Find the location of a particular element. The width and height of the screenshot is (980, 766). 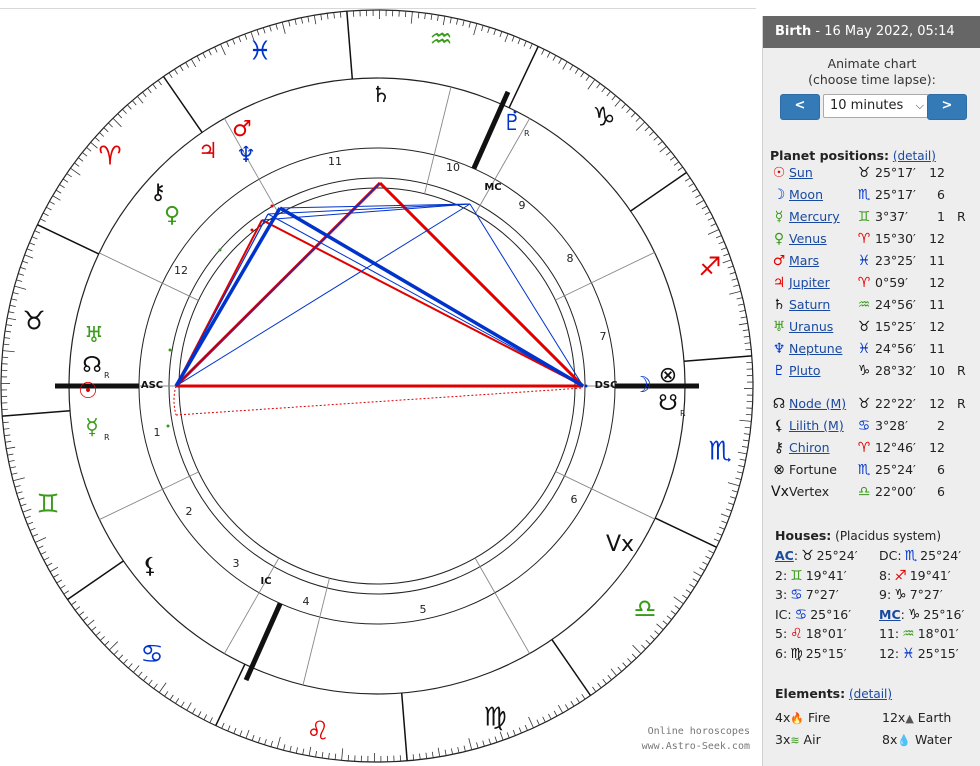

planet-row: ♇ Pluto ♑ 28°32′ 10 R is located at coordinates (871, 371).